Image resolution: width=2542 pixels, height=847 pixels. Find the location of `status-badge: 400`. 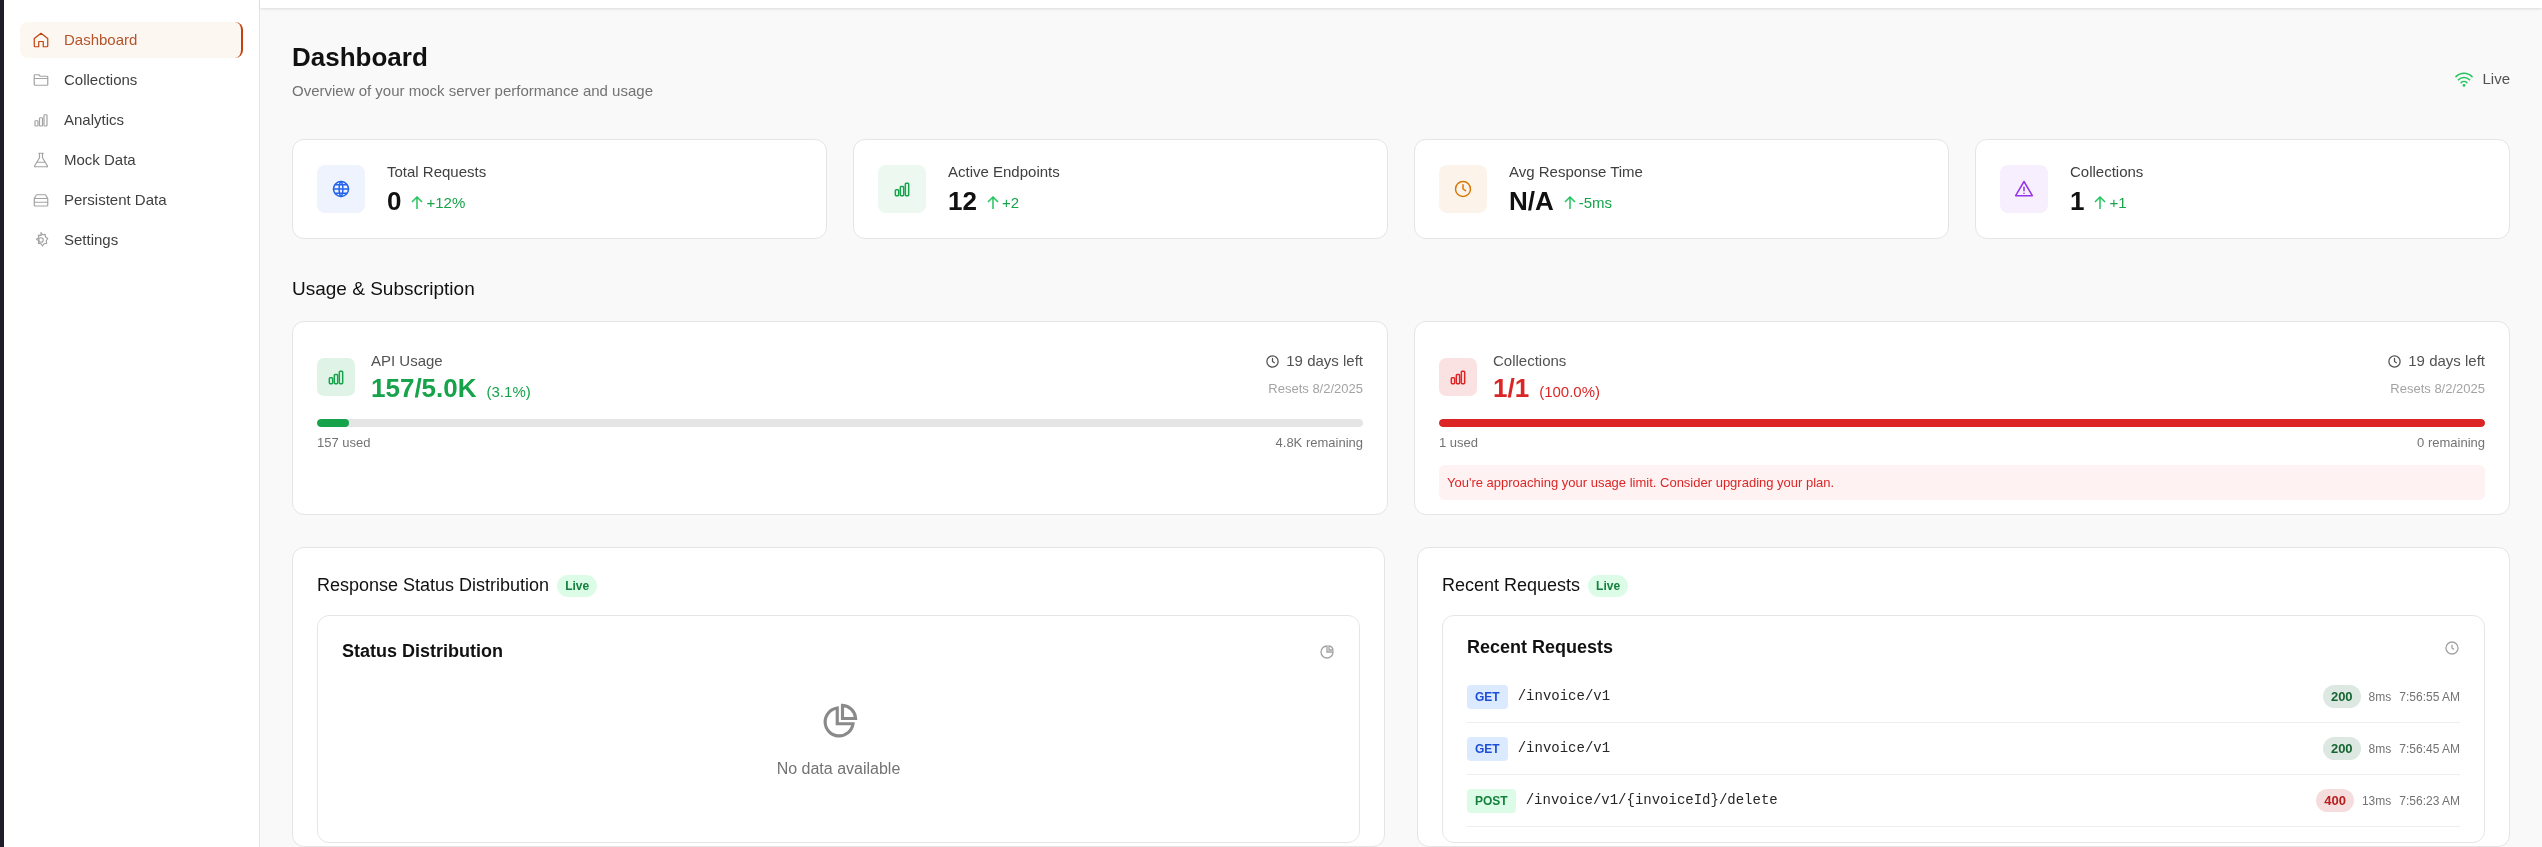

status-badge: 400 is located at coordinates (2335, 800).